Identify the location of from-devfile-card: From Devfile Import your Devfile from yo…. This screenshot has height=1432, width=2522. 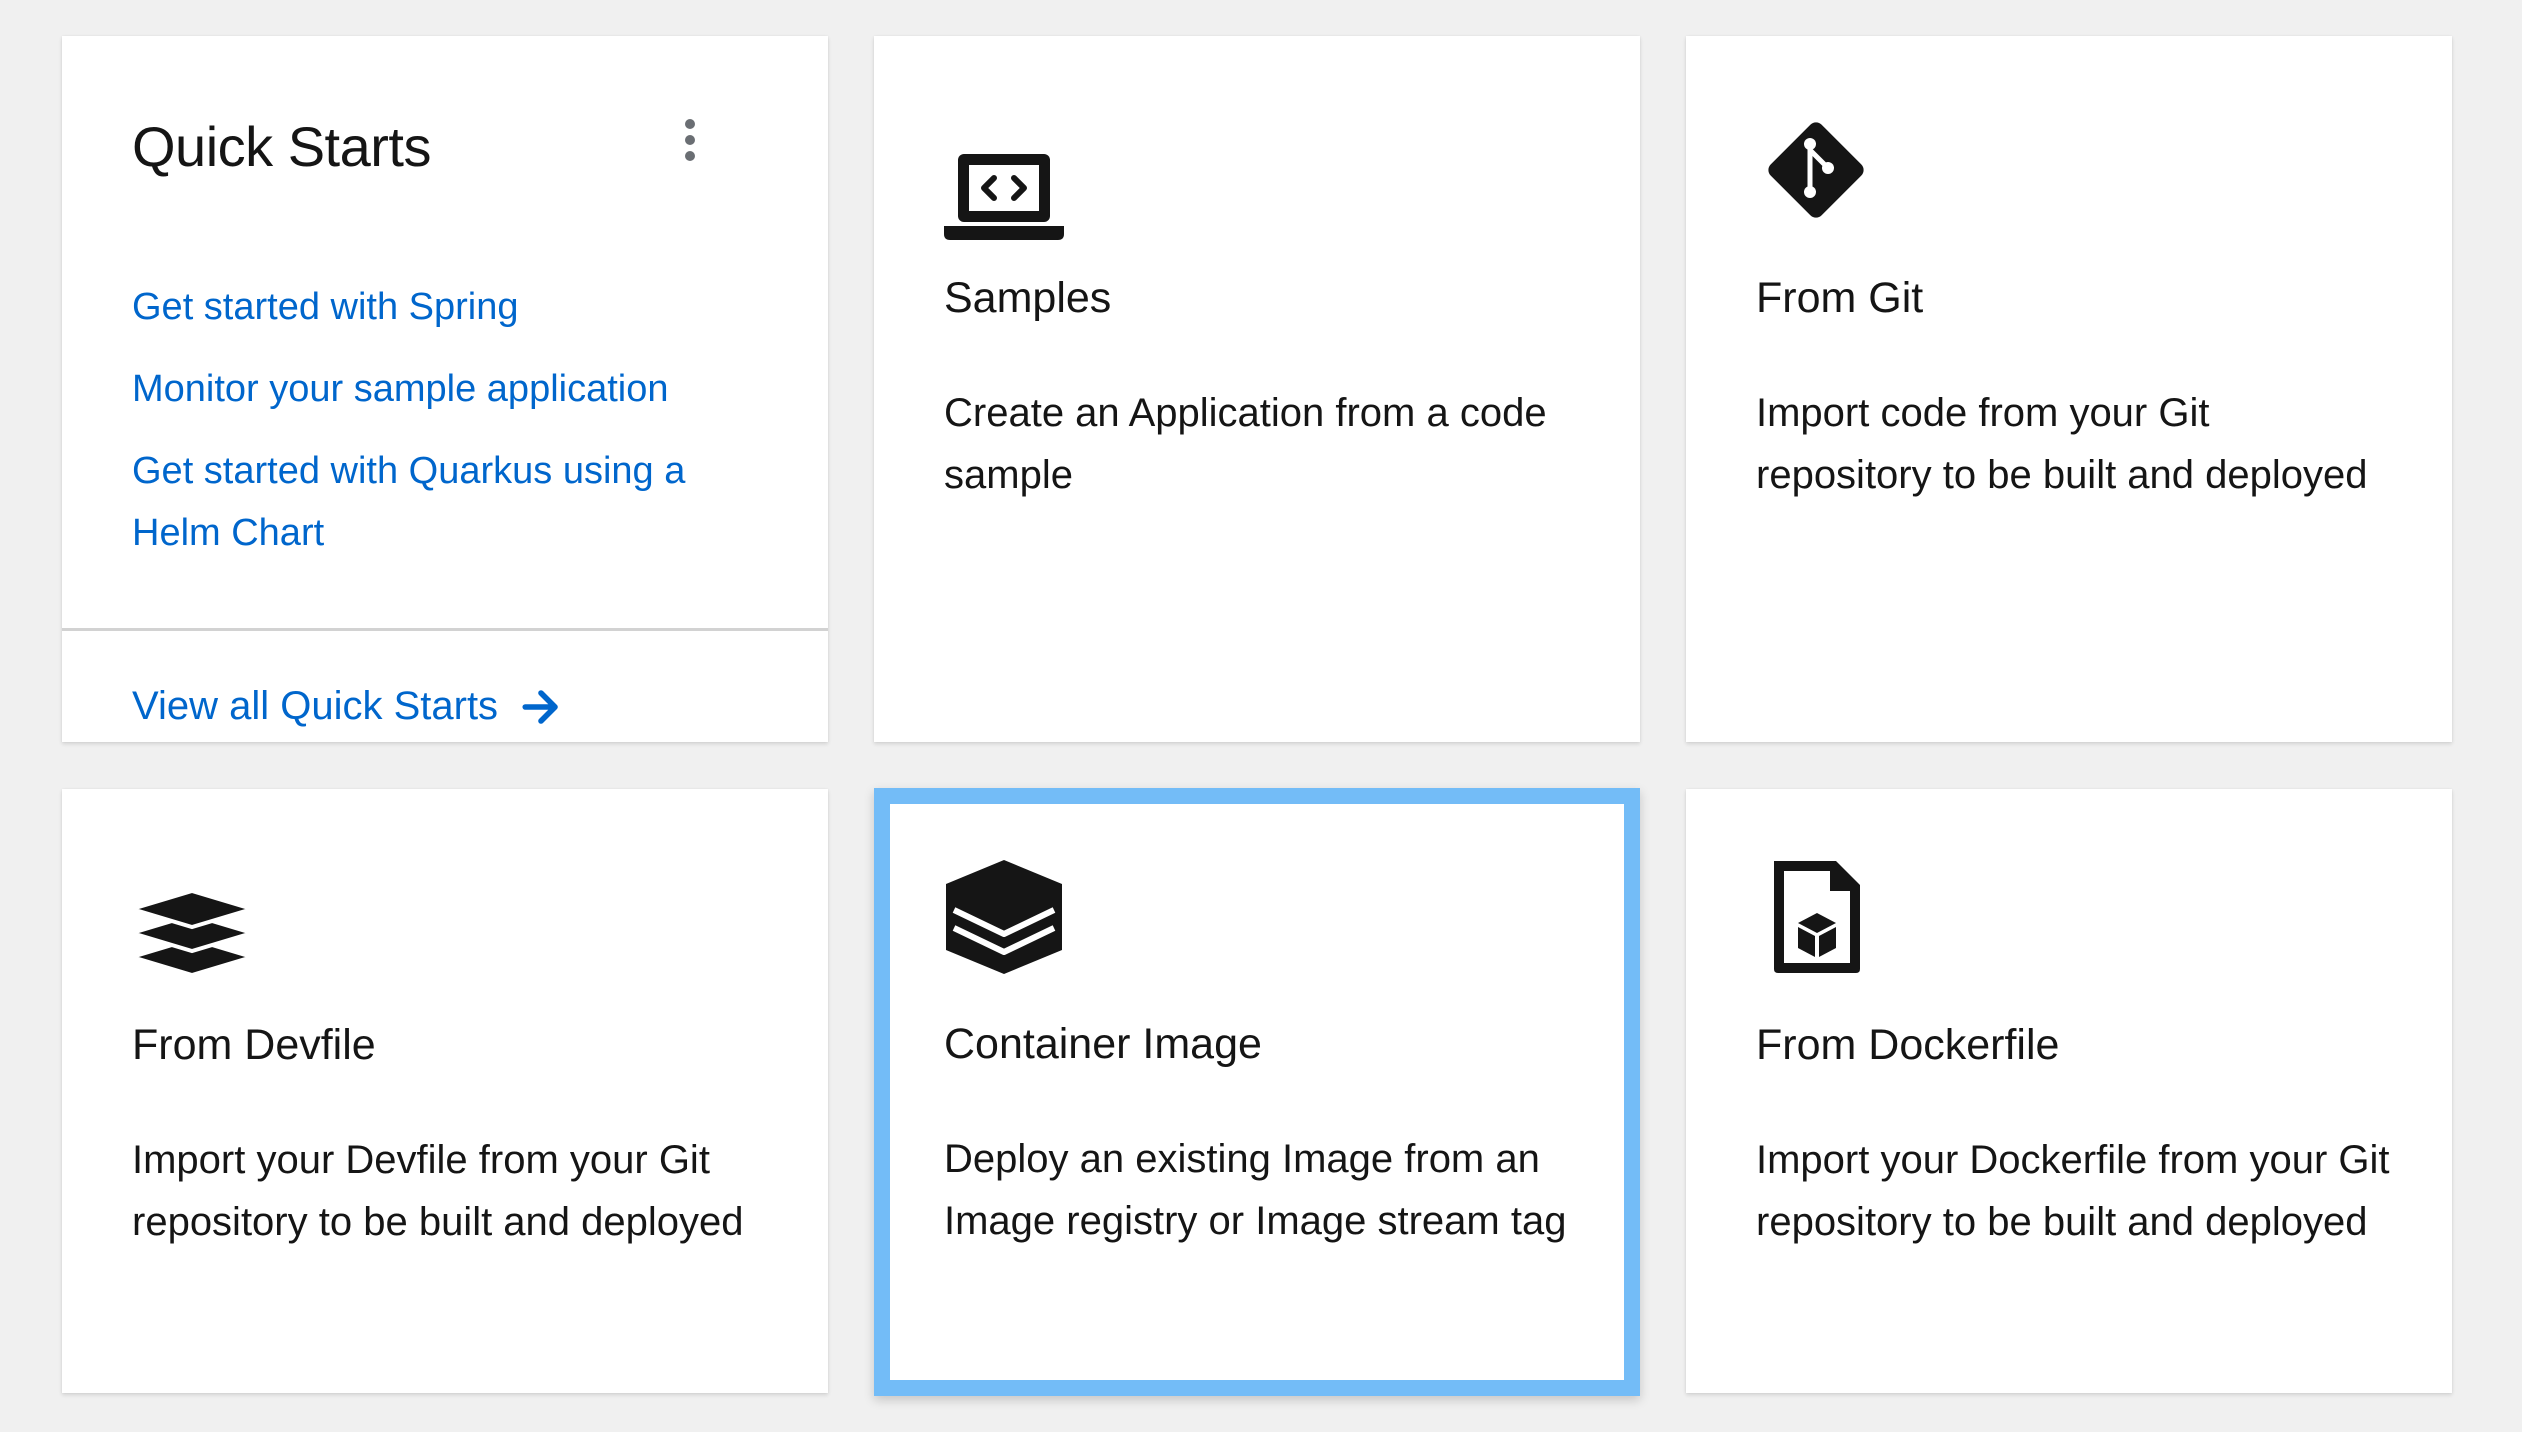
(445, 1091).